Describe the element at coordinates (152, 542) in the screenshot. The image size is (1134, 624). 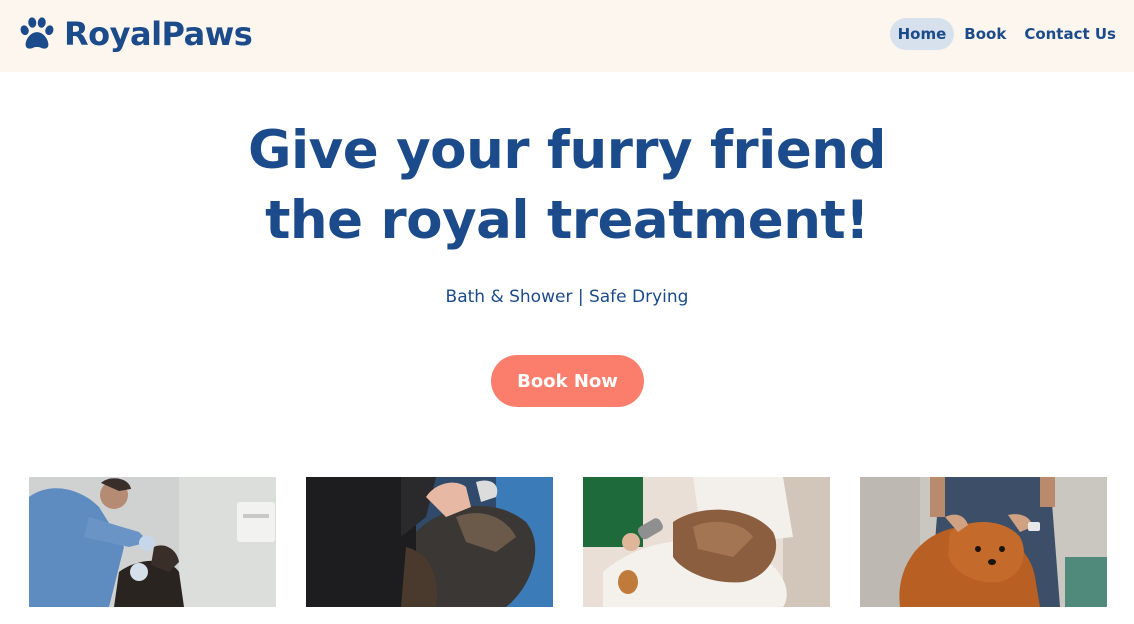
I see `groomer-cleaning-dog-photo` at that location.